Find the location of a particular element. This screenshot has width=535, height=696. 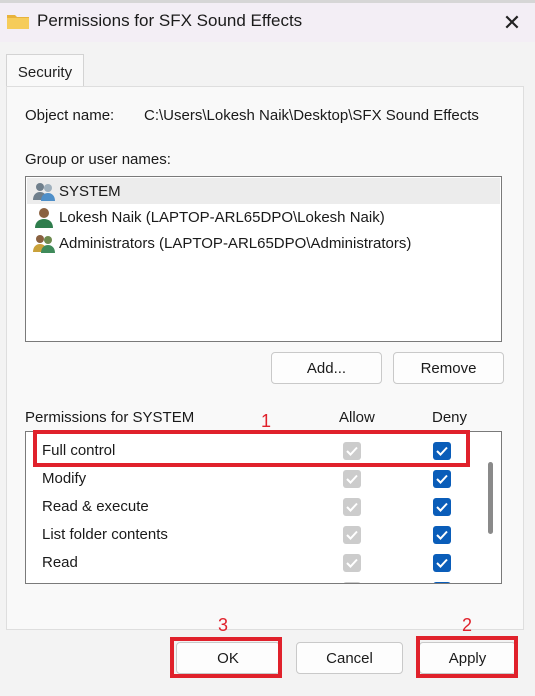

cancel-button: Cancel is located at coordinates (349, 658).